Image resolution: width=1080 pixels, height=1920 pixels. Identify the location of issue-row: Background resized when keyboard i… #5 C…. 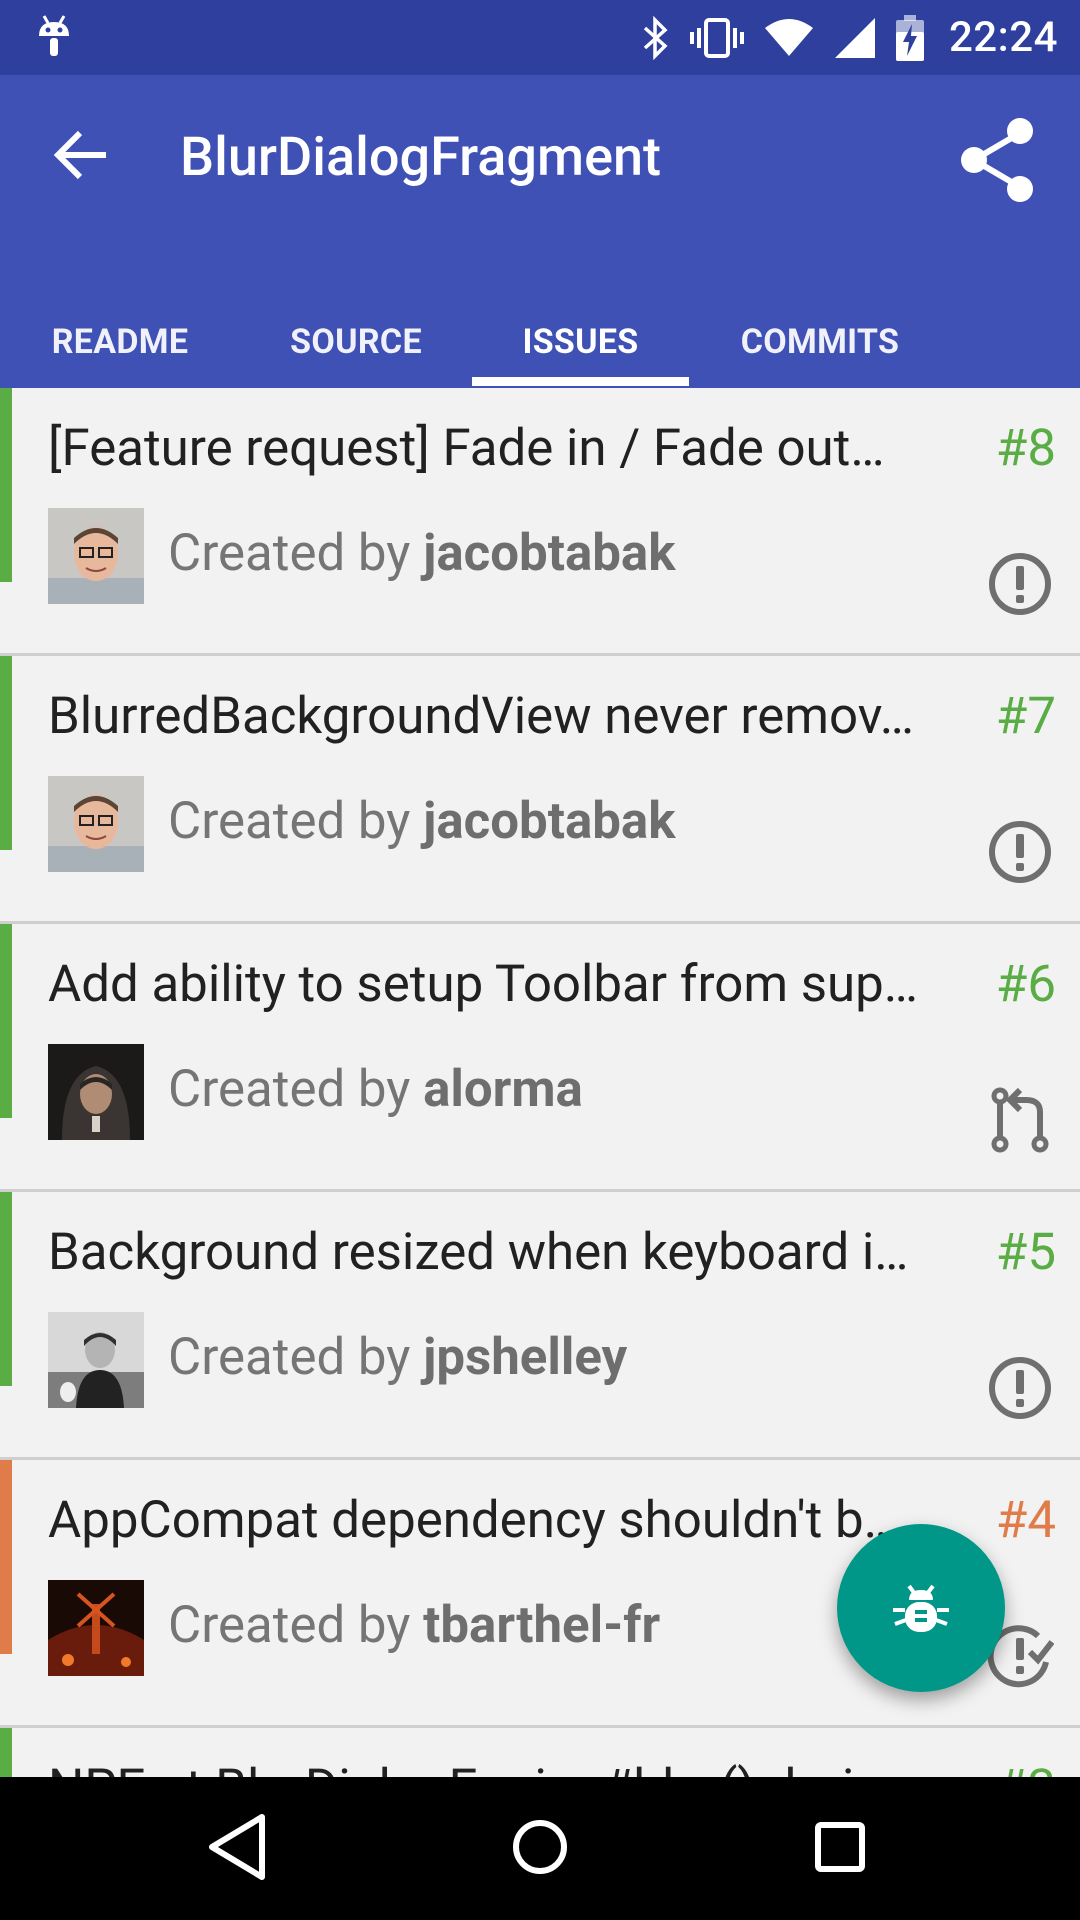
(540, 1326).